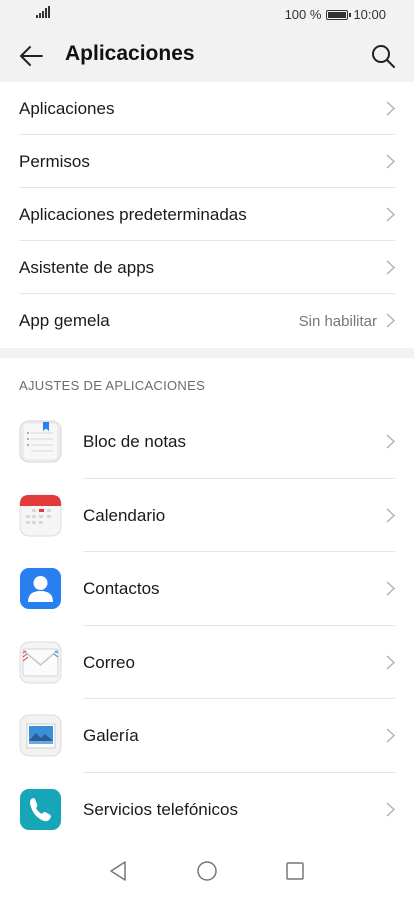 The image size is (414, 897). Describe the element at coordinates (133, 214) in the screenshot. I see `menu-item-label: Aplicaciones predeterminadas` at that location.